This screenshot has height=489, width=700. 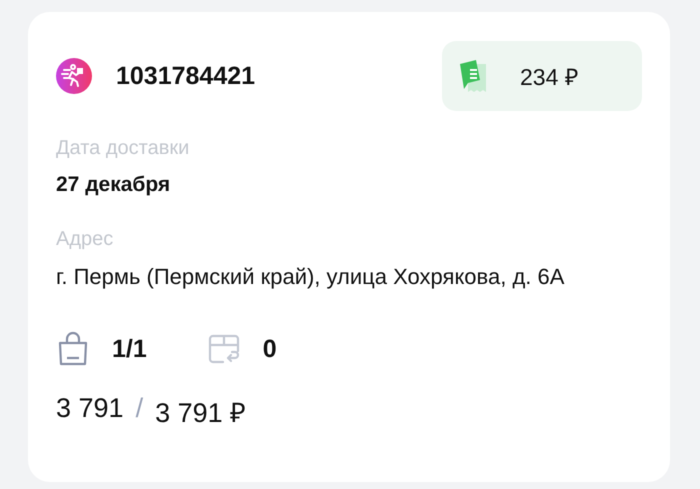 I want to click on total-amount: 3 791 ₽, so click(x=200, y=413).